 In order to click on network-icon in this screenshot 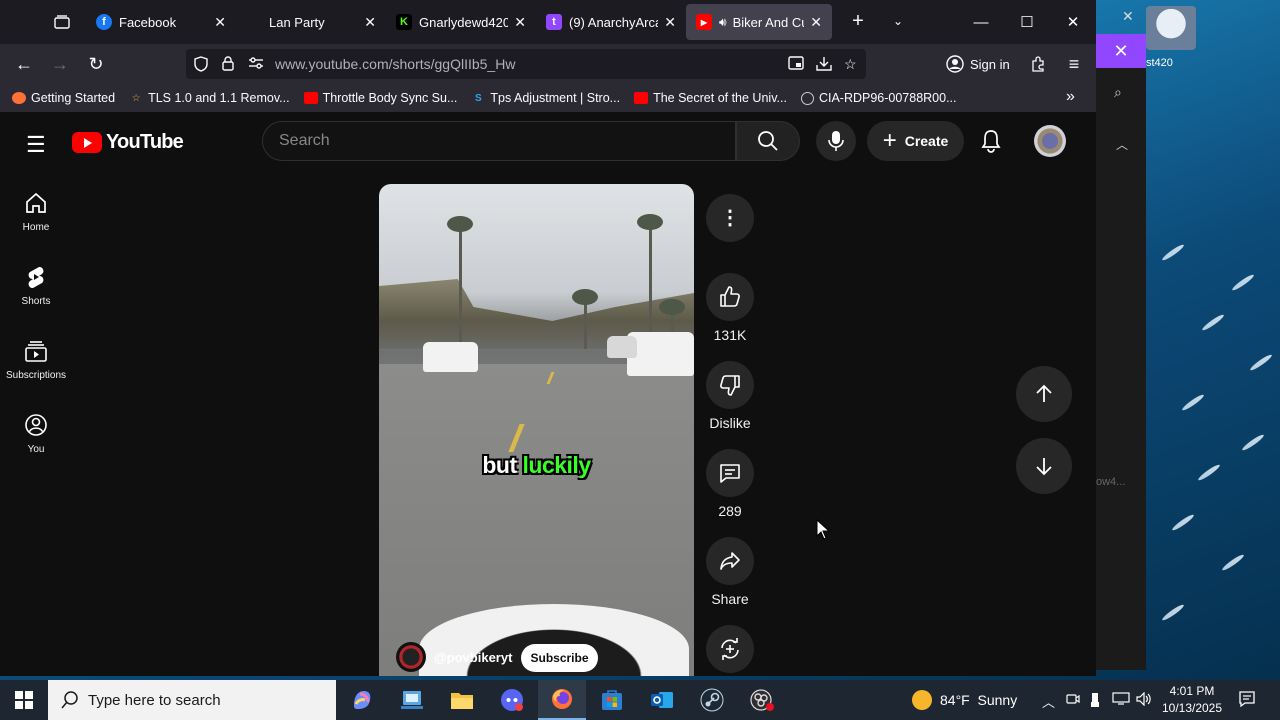, I will do `click(1121, 700)`.